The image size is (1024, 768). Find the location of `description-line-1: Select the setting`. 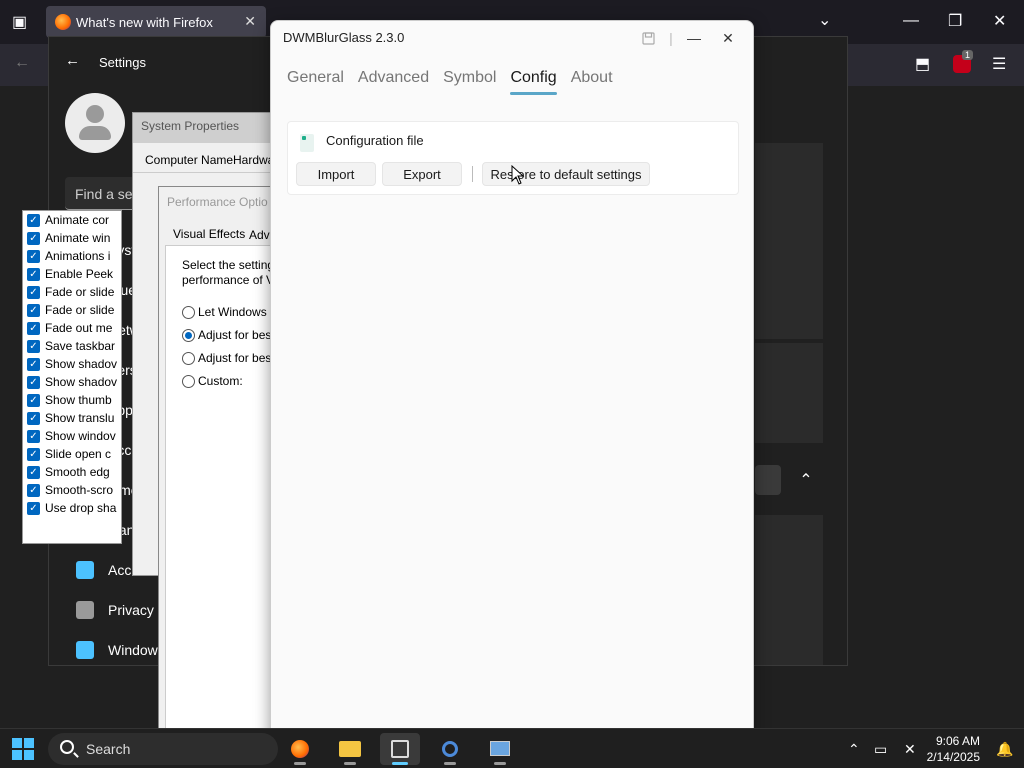

description-line-1: Select the setting is located at coordinates (228, 265).